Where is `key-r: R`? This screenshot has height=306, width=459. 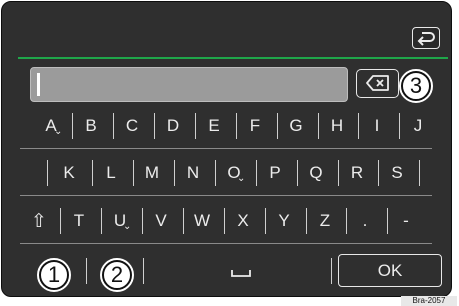
key-r: R is located at coordinates (357, 173).